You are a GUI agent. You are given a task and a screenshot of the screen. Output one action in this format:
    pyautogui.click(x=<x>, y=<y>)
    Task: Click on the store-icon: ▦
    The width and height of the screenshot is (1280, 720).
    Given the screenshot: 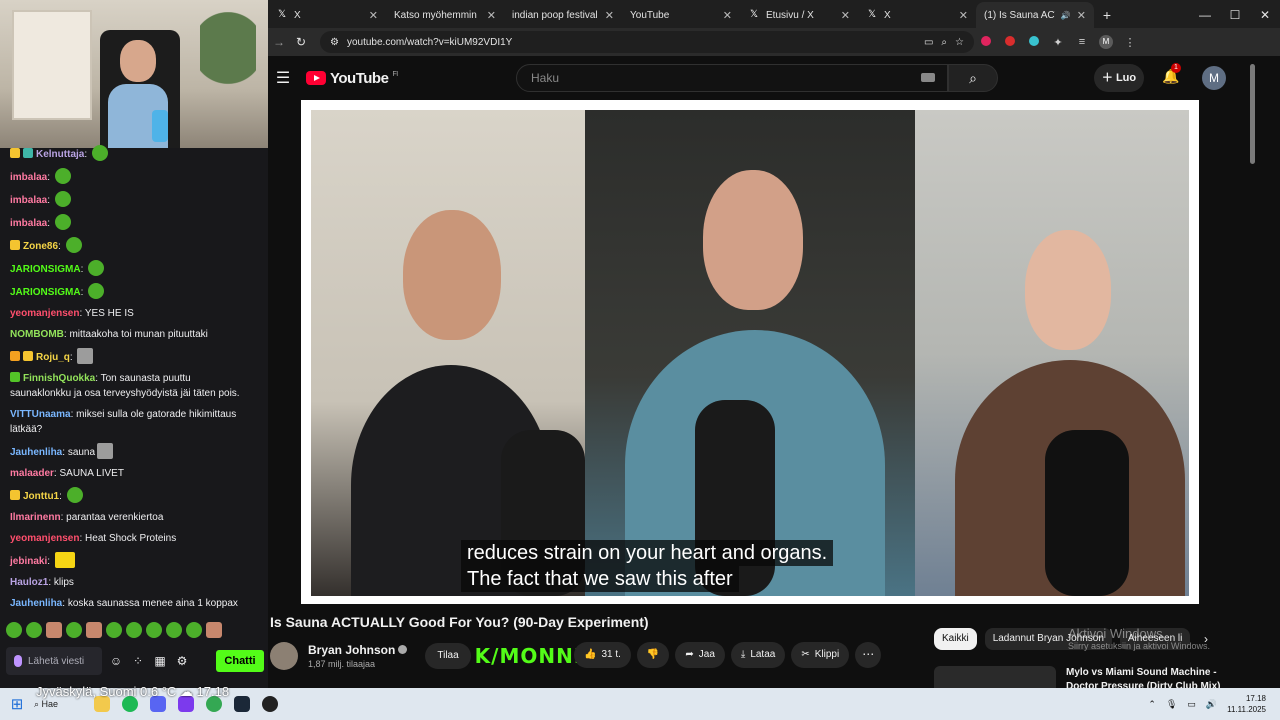 What is the action you would take?
    pyautogui.click(x=160, y=661)
    